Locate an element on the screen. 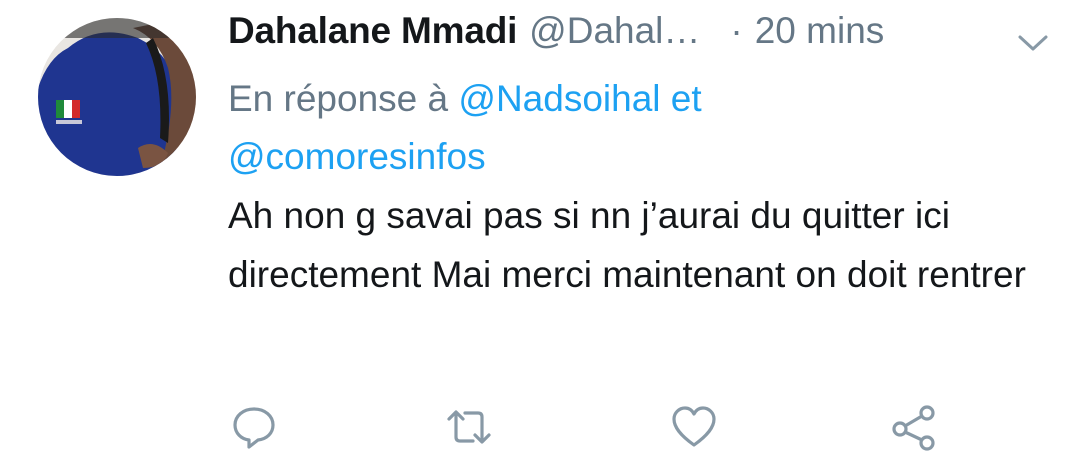  reply-mention-comoresinfos: @comoresinfos is located at coordinates (357, 156).